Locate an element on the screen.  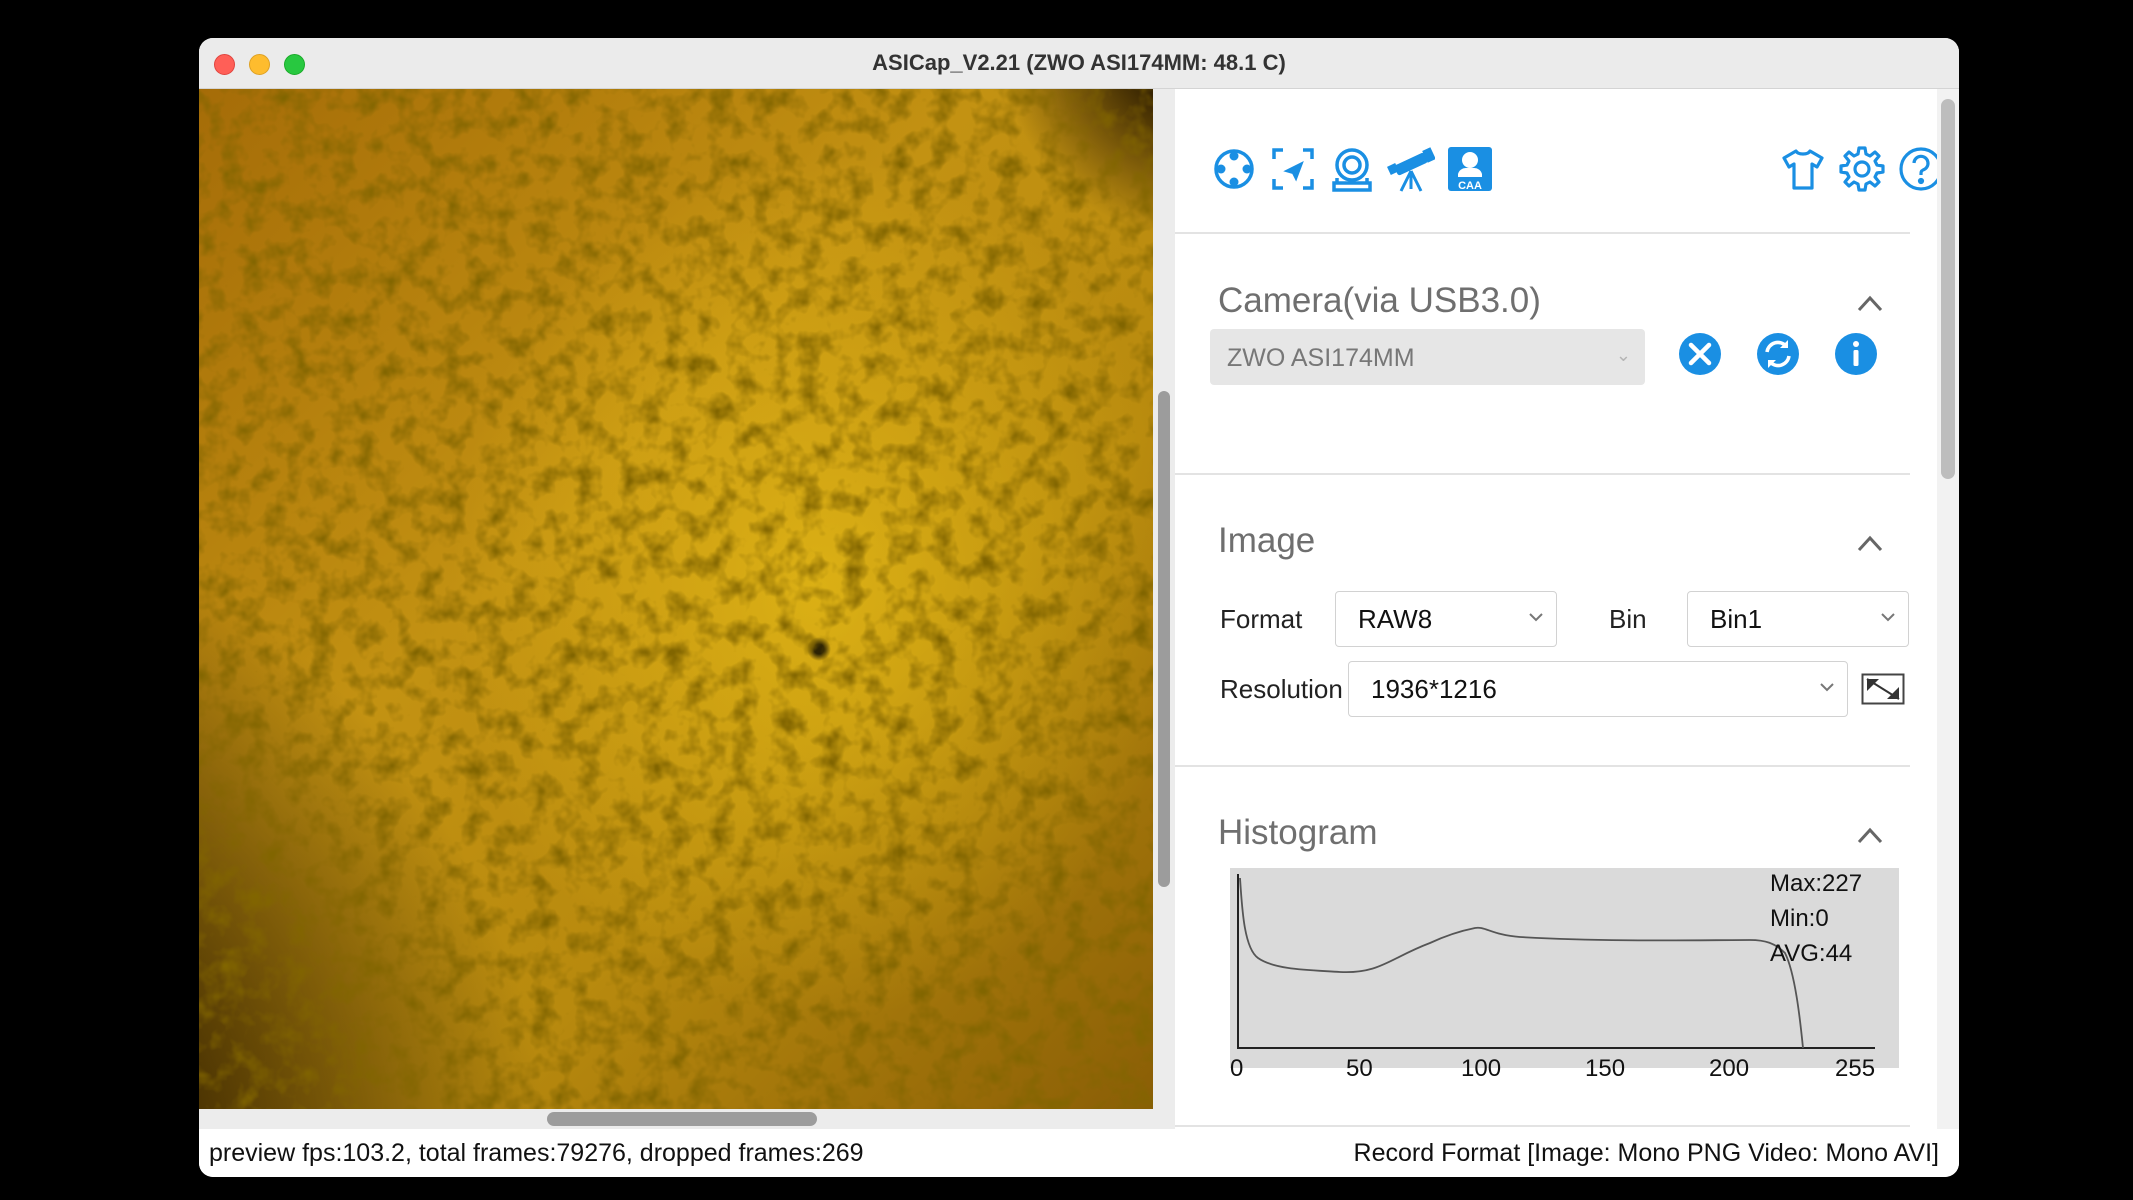
bin-value: Bin1 is located at coordinates (1736, 619).